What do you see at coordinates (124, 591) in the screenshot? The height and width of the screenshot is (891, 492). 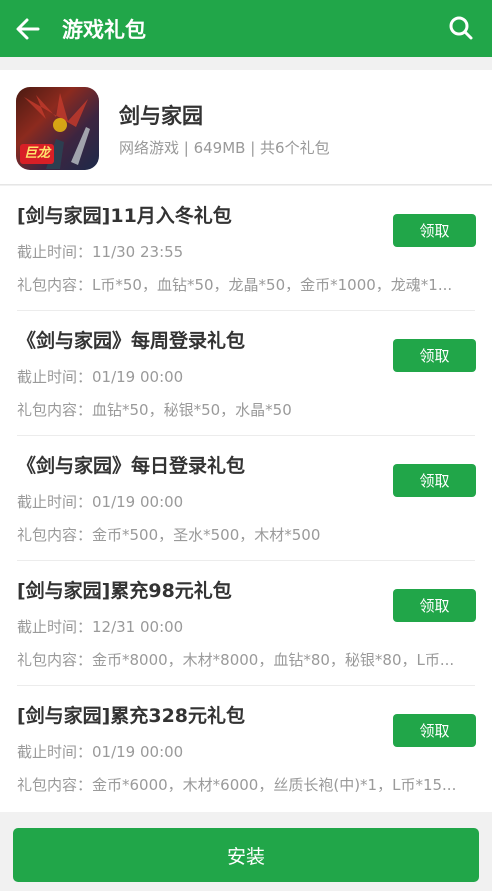 I see `gift-title: [剑与家园]累充98元礼包` at bounding box center [124, 591].